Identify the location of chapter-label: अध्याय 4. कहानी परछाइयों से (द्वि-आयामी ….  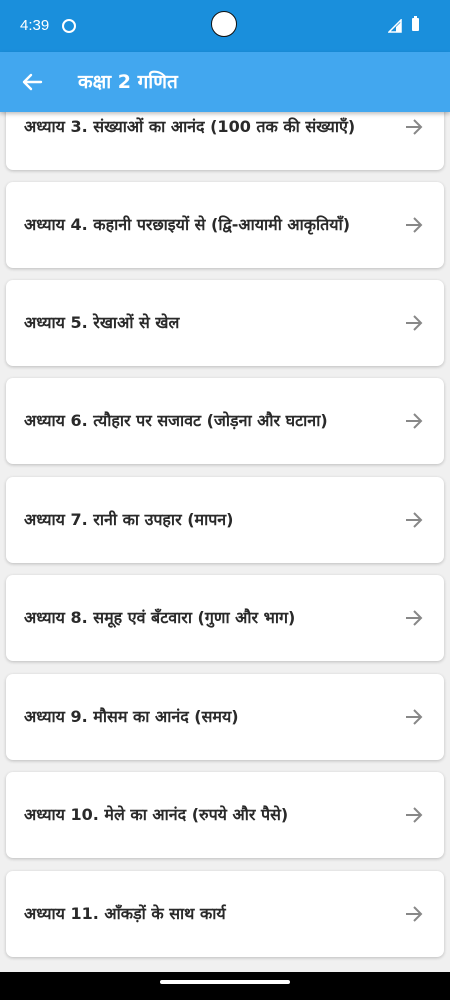
(187, 224).